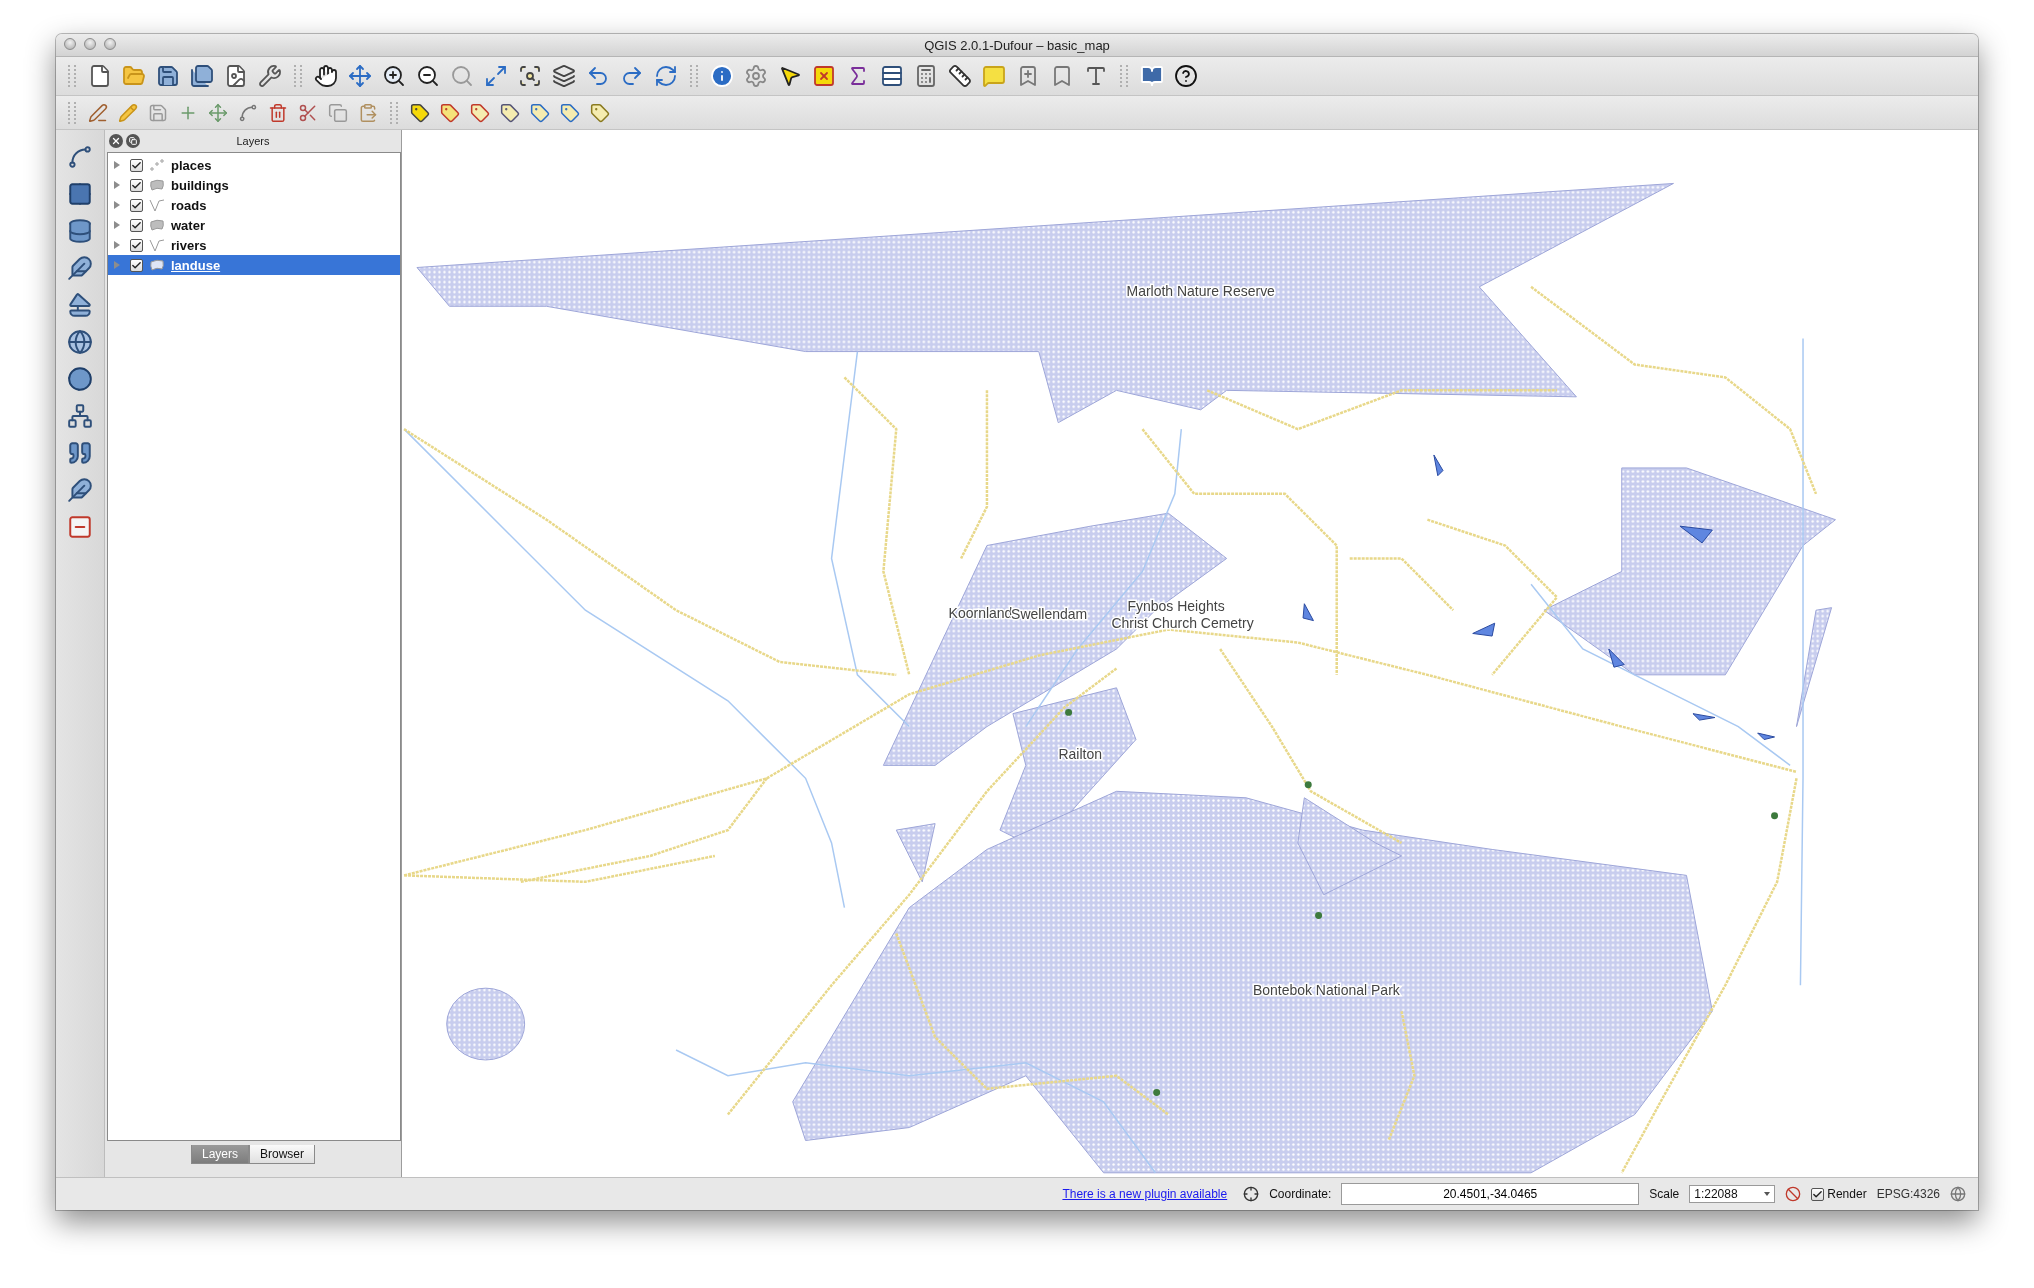  Describe the element at coordinates (80, 527) in the screenshot. I see `remove-layer-icon` at that location.